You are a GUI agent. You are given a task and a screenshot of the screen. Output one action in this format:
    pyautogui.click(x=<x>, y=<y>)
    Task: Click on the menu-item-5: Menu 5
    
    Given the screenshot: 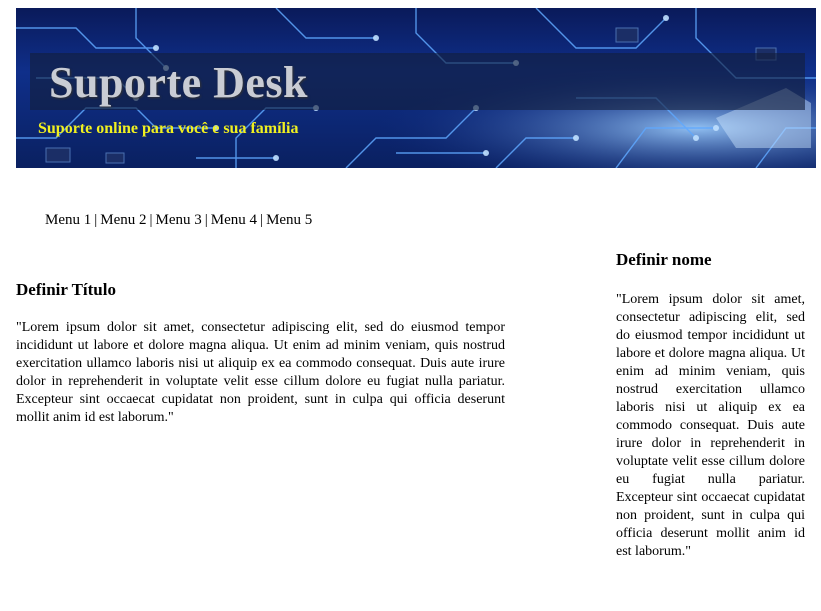 What is the action you would take?
    pyautogui.click(x=289, y=220)
    